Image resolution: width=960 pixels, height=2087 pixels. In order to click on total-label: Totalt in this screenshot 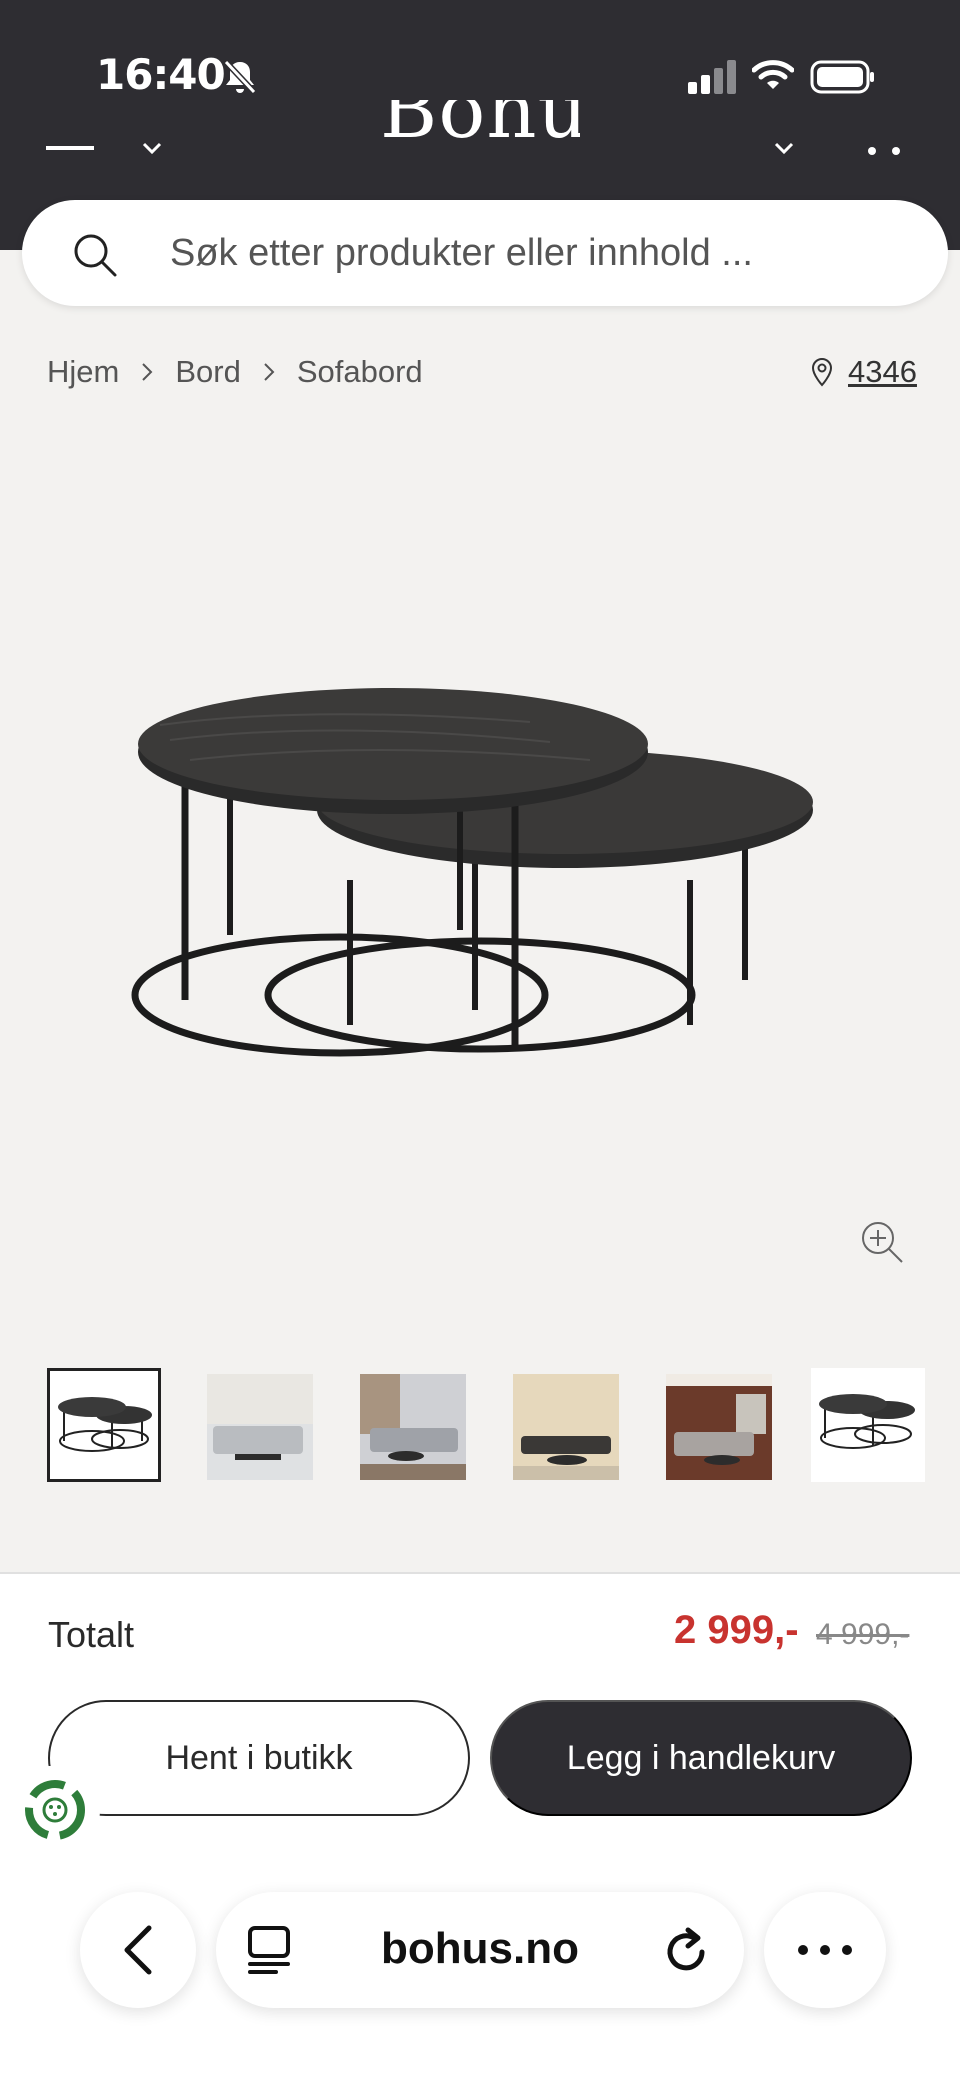, I will do `click(91, 1634)`.